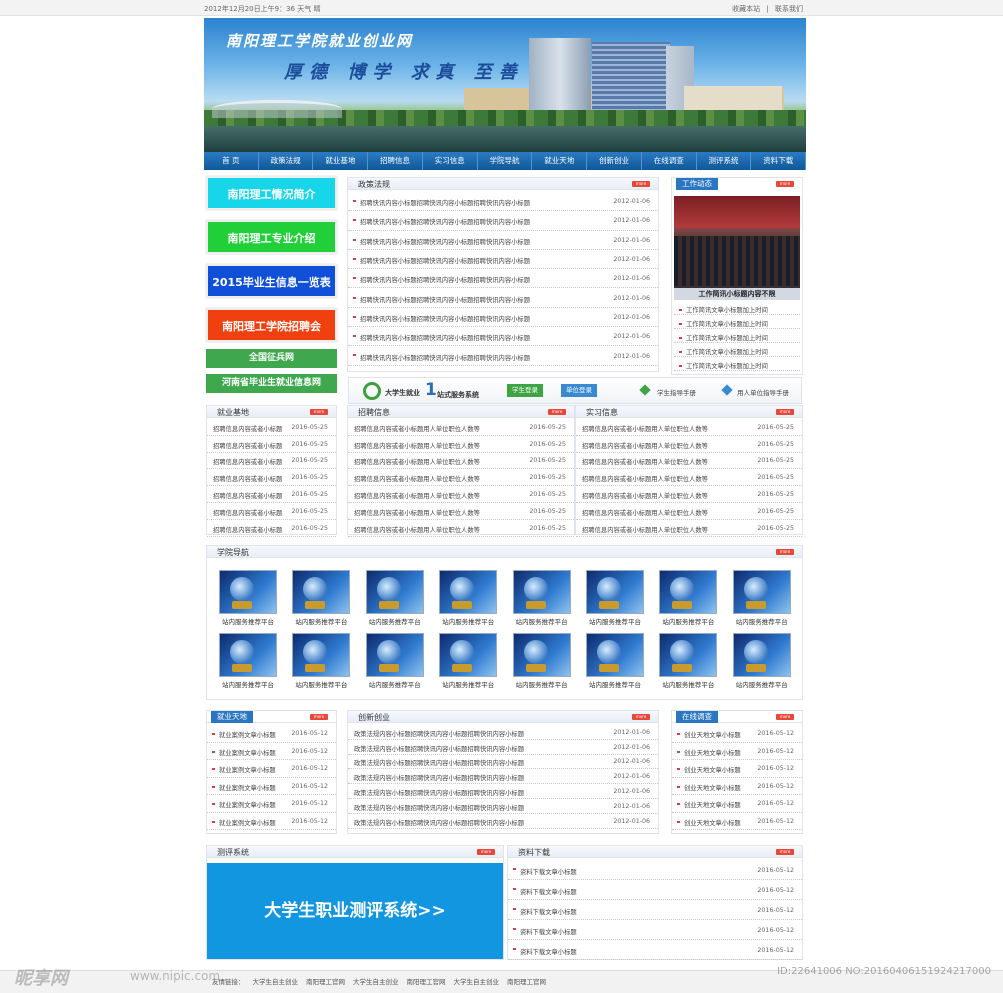 The width and height of the screenshot is (1003, 993). What do you see at coordinates (669, 161) in the screenshot?
I see `nav-item: 在线调查` at bounding box center [669, 161].